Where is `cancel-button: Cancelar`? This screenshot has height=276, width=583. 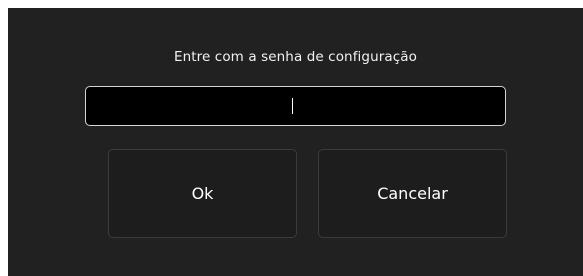
cancel-button: Cancelar is located at coordinates (412, 193).